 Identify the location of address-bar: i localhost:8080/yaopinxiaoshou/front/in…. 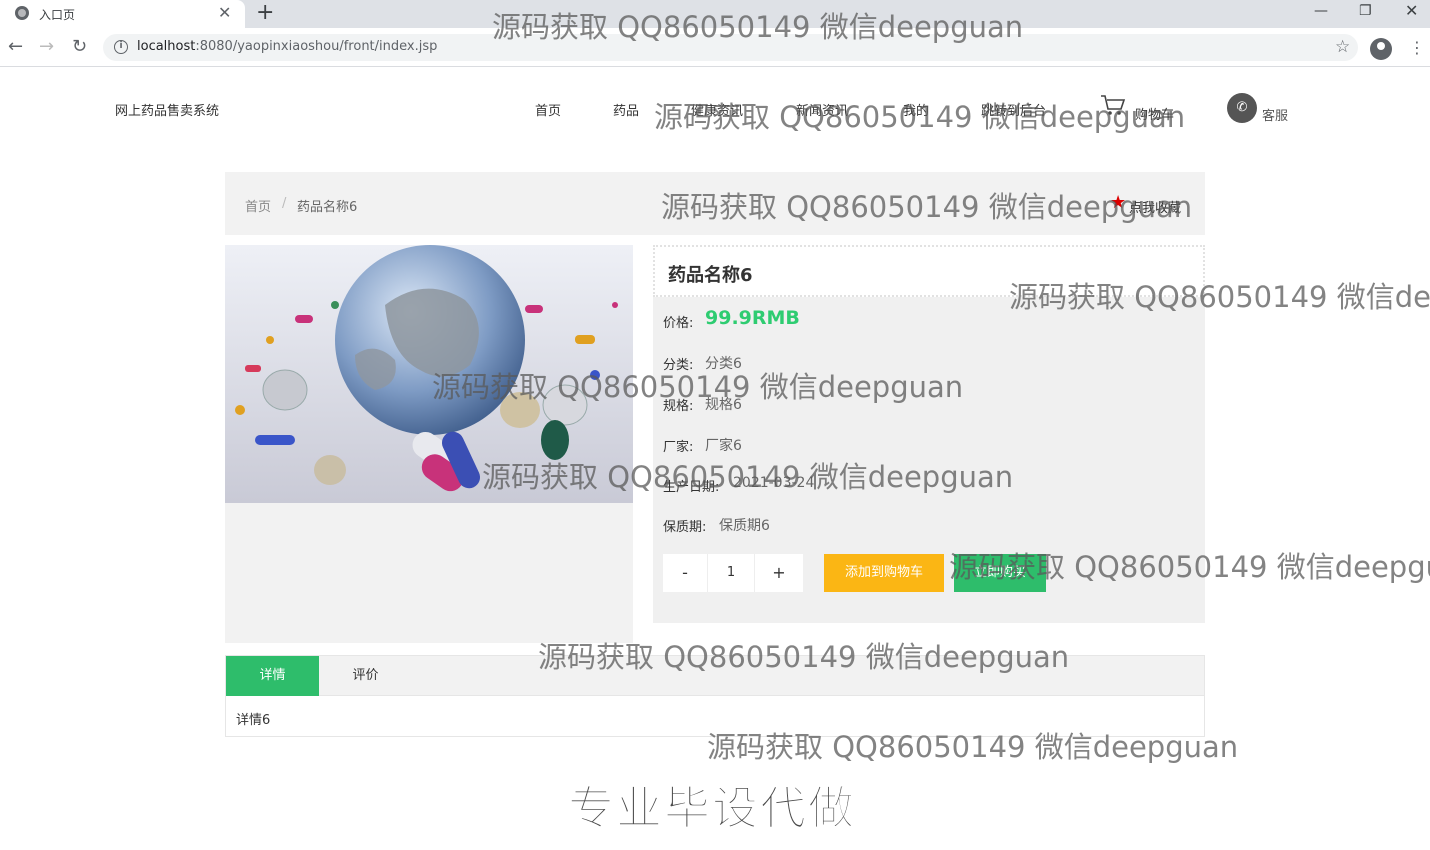
(730, 47).